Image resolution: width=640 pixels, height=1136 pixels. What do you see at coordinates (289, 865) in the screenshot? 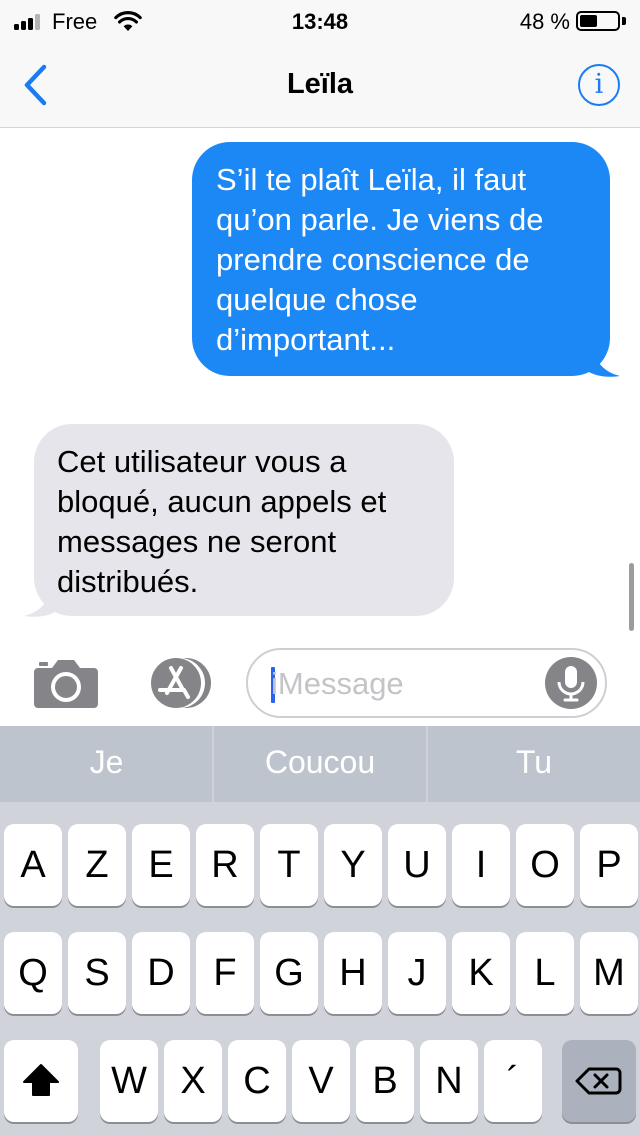
I see `key-t: T` at bounding box center [289, 865].